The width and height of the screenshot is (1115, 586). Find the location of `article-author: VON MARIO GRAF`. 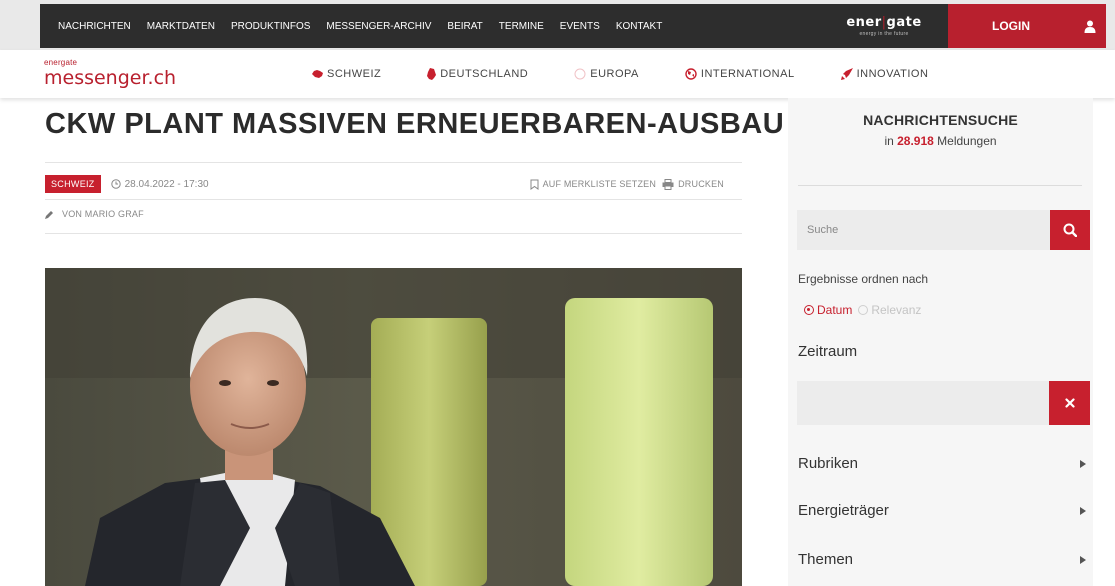

article-author: VON MARIO GRAF is located at coordinates (94, 214).